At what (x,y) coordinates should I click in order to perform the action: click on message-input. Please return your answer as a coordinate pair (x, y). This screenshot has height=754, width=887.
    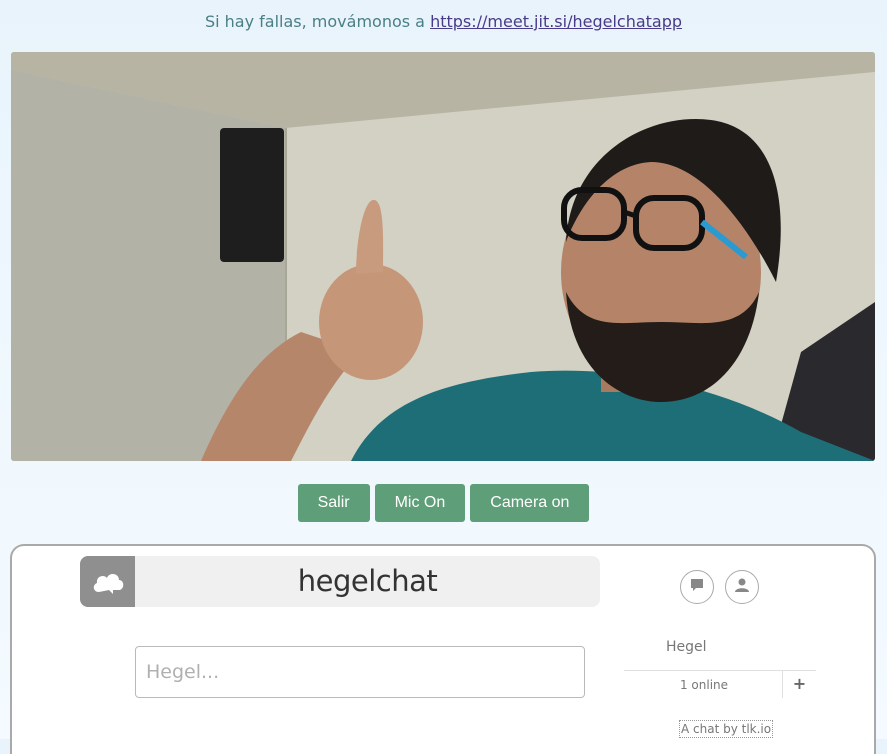
    Looking at the image, I should click on (360, 672).